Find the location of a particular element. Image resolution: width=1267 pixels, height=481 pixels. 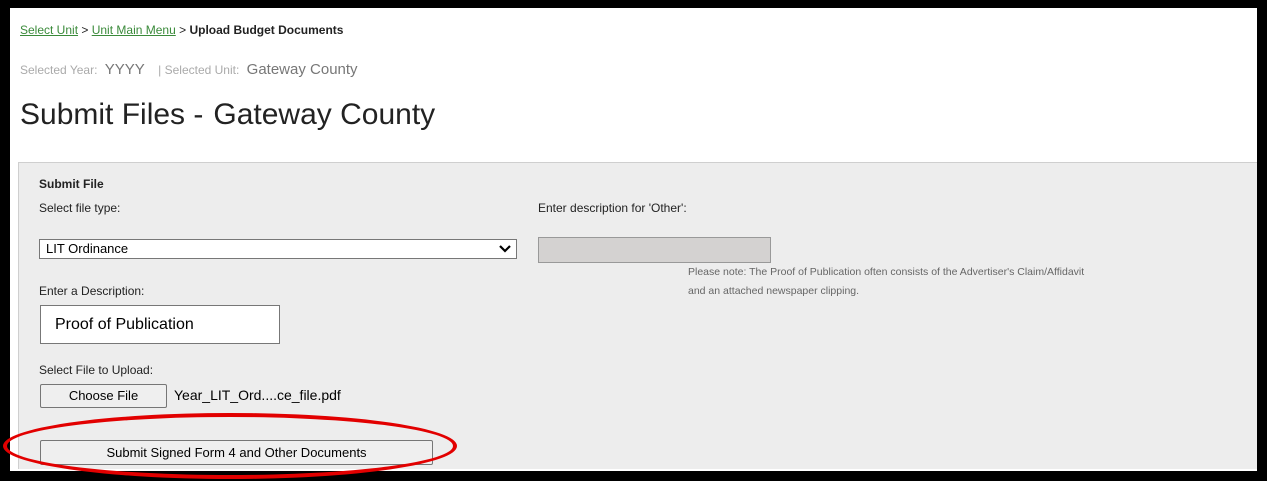

page-title-unit: Gateway County is located at coordinates (324, 114).